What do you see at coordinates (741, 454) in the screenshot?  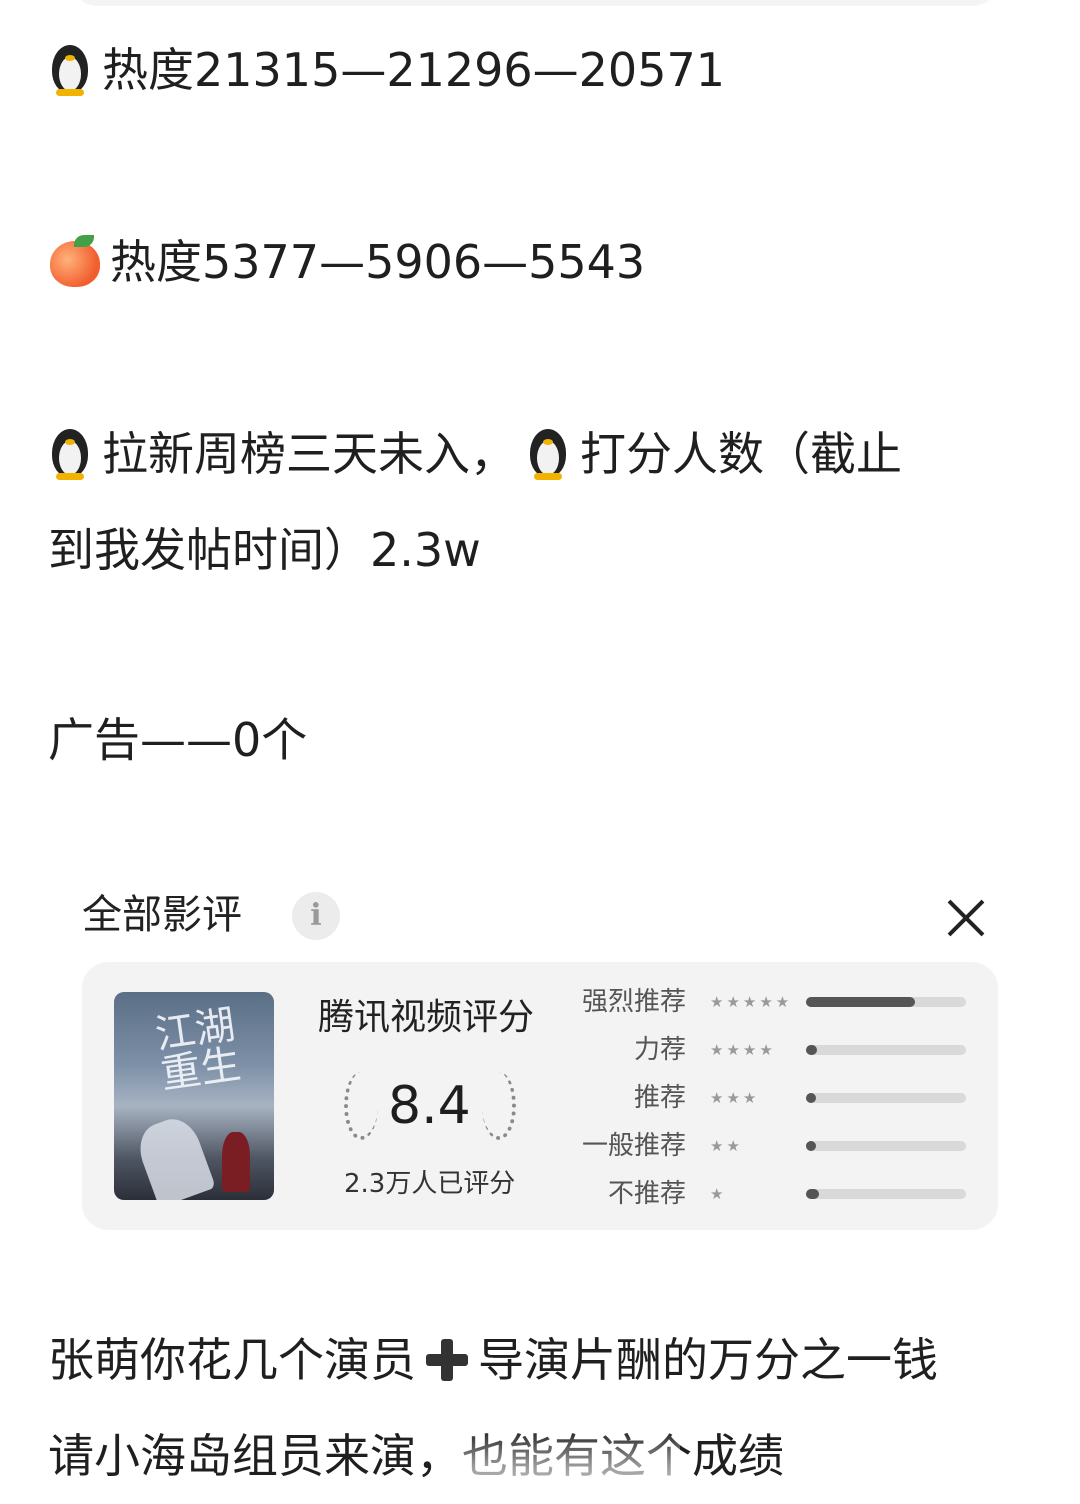 I see `rating-count-text: 打分人数（截止` at bounding box center [741, 454].